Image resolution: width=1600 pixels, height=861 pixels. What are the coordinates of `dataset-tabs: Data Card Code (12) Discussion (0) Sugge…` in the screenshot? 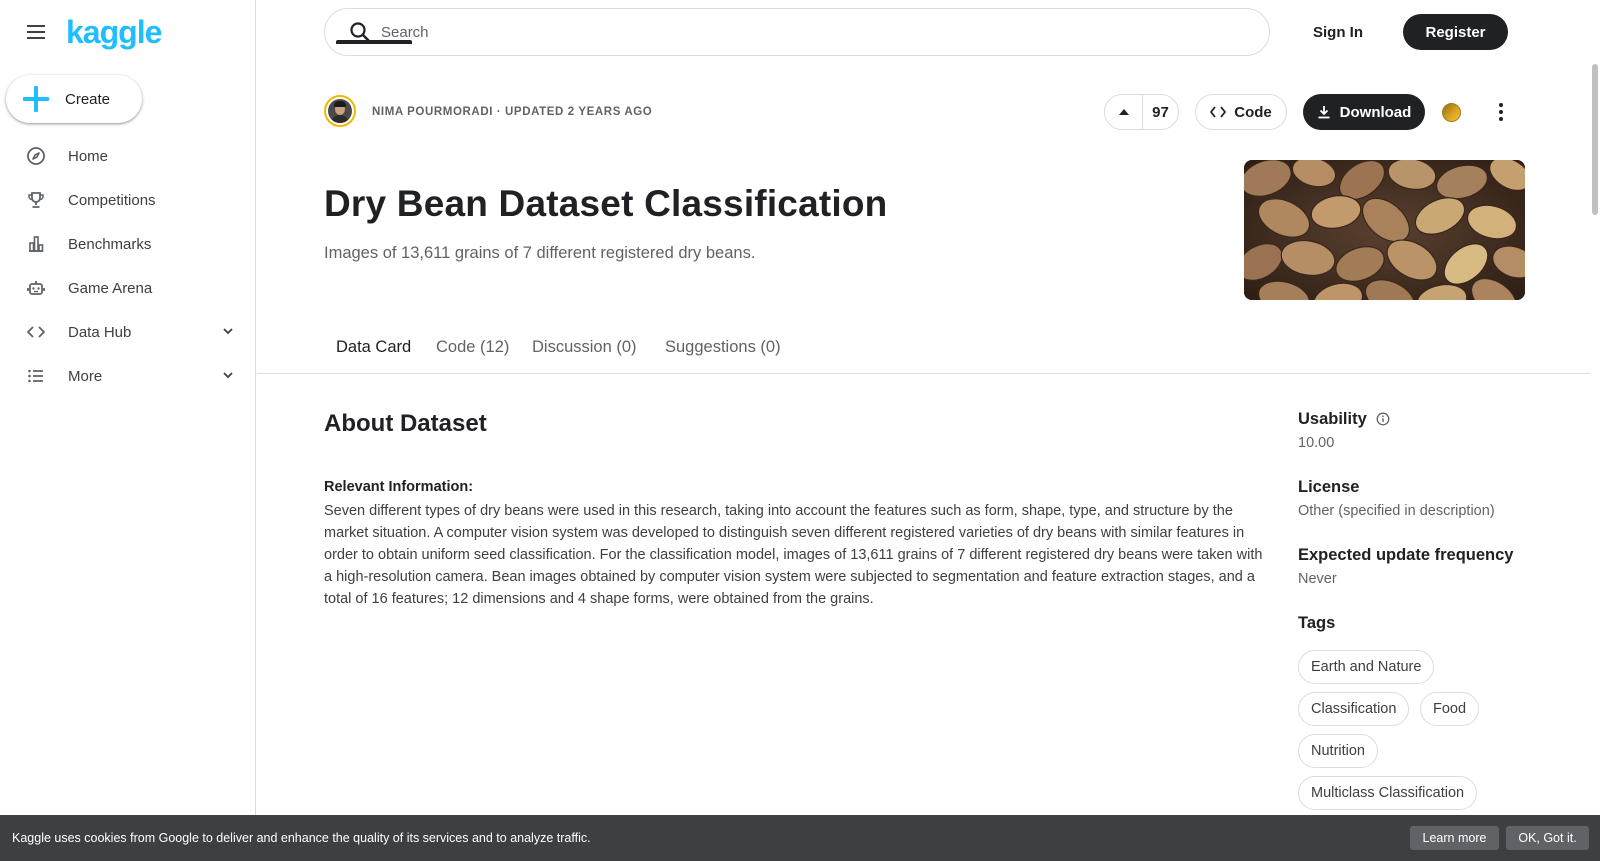 It's located at (923, 351).